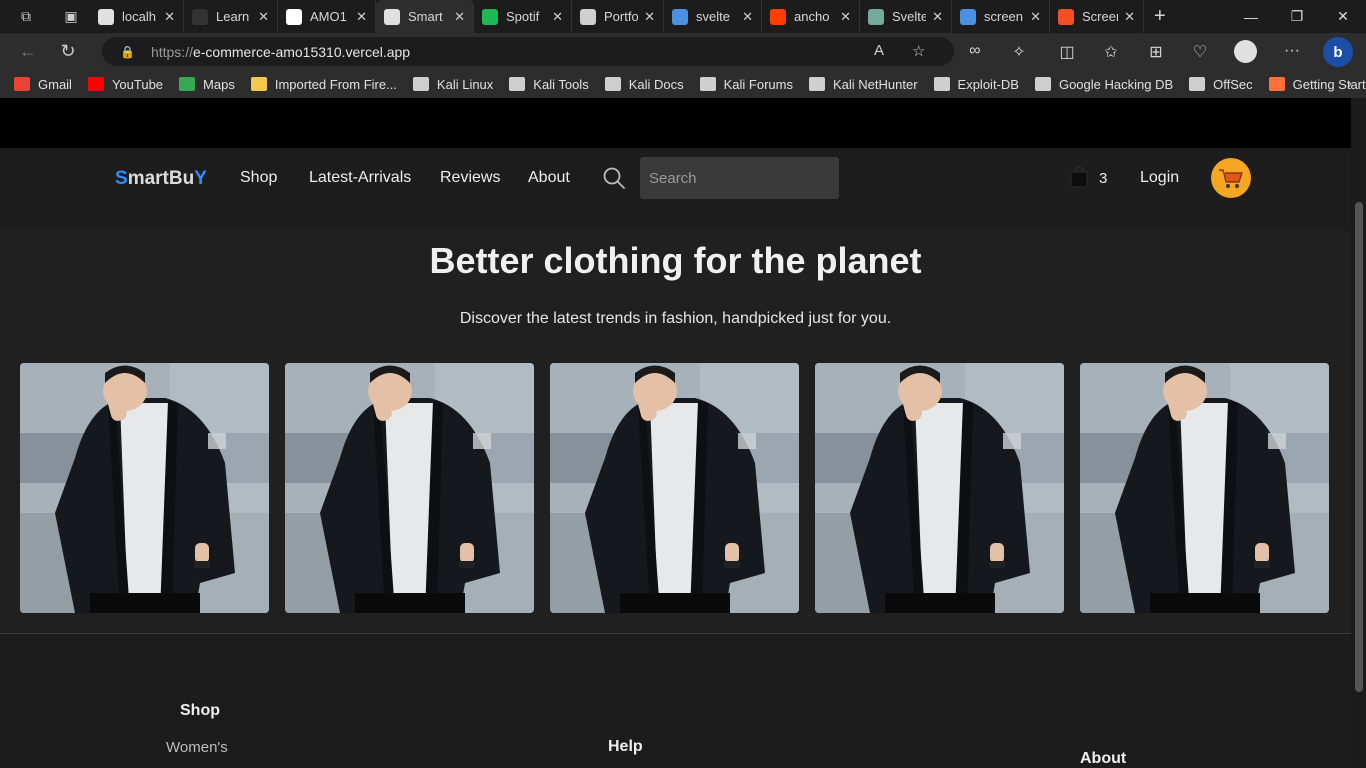  Describe the element at coordinates (758, 84) in the screenshot. I see `bookmark-label: Kali Forums` at that location.